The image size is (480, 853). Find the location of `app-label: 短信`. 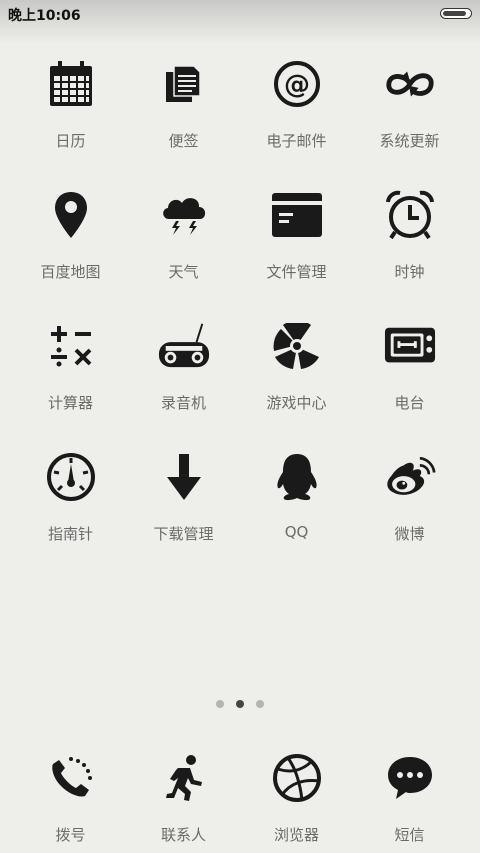

app-label: 短信 is located at coordinates (409, 835).